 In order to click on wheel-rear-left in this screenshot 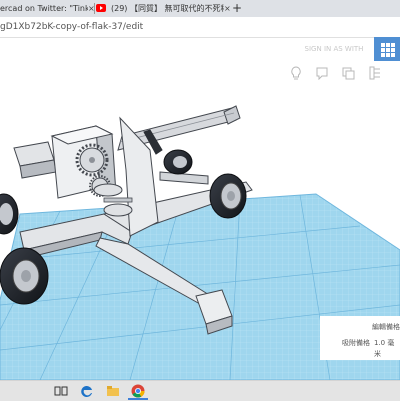, I will do `click(178, 162)`.